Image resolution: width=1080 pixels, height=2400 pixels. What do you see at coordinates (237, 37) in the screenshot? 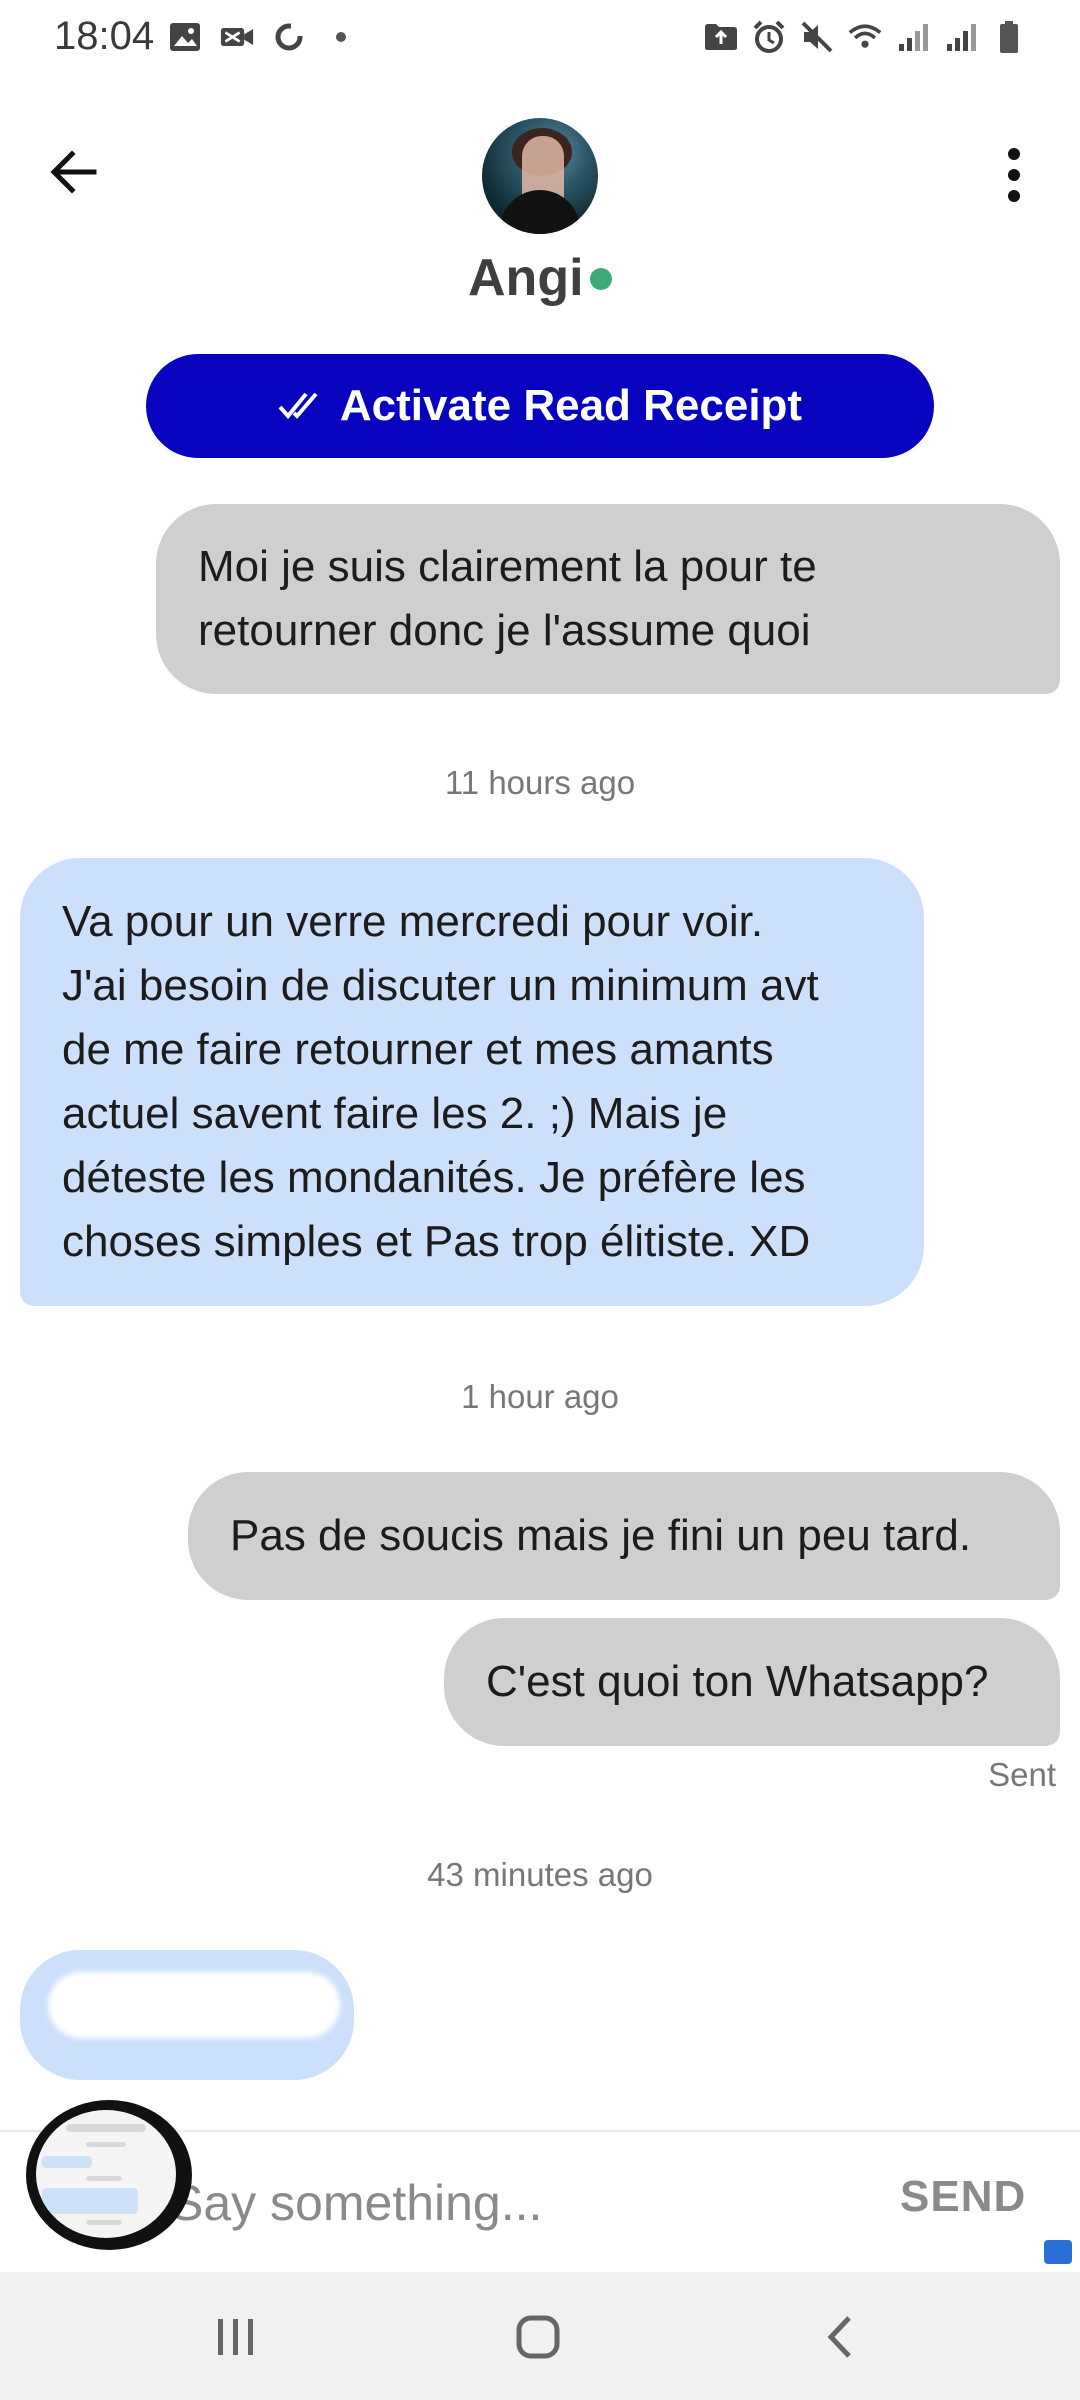
I see `video-icon` at bounding box center [237, 37].